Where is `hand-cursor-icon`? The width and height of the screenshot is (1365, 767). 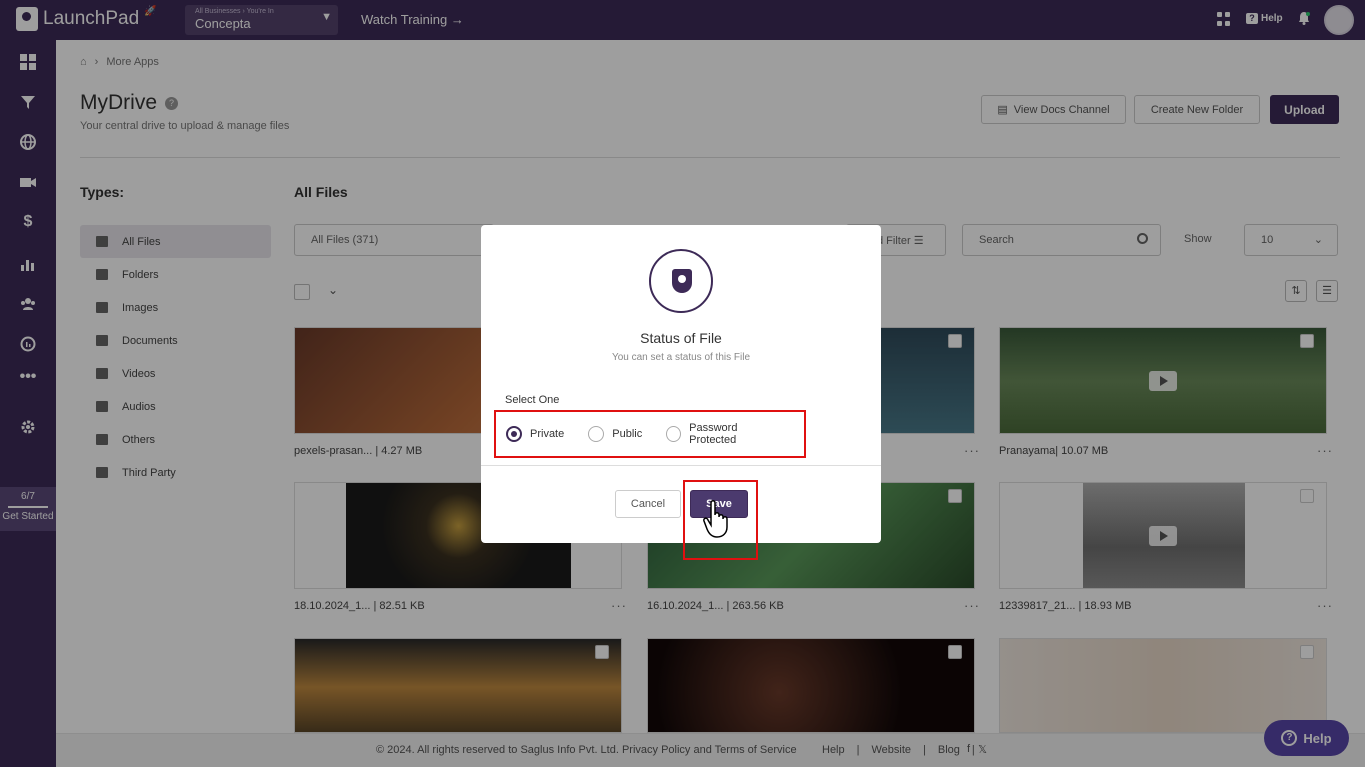
hand-cursor-icon is located at coordinates (715, 519).